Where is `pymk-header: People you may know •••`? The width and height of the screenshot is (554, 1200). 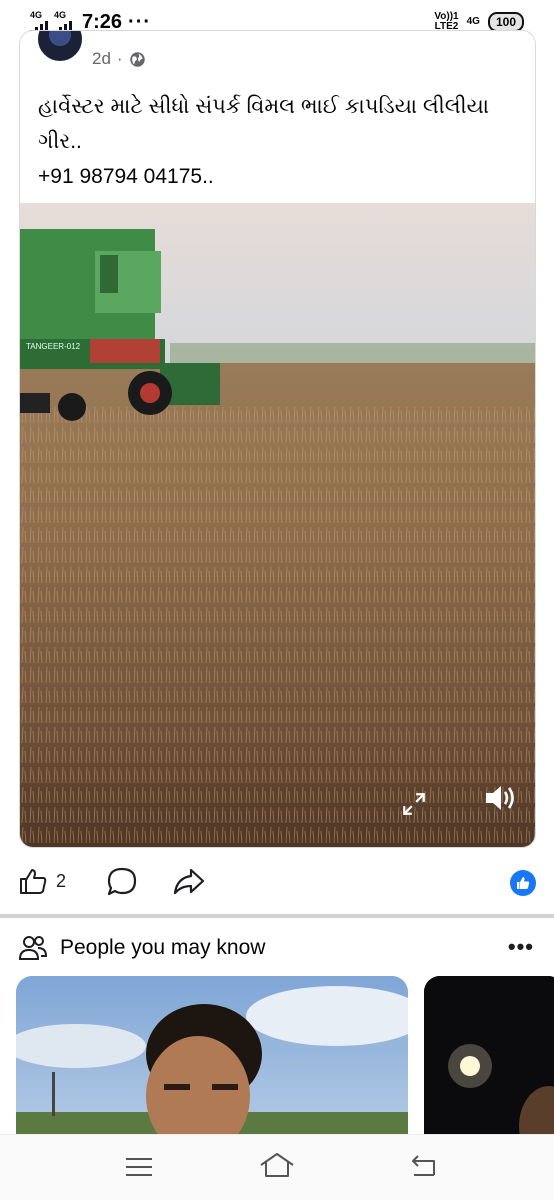
pymk-header: People you may know ••• is located at coordinates (277, 948).